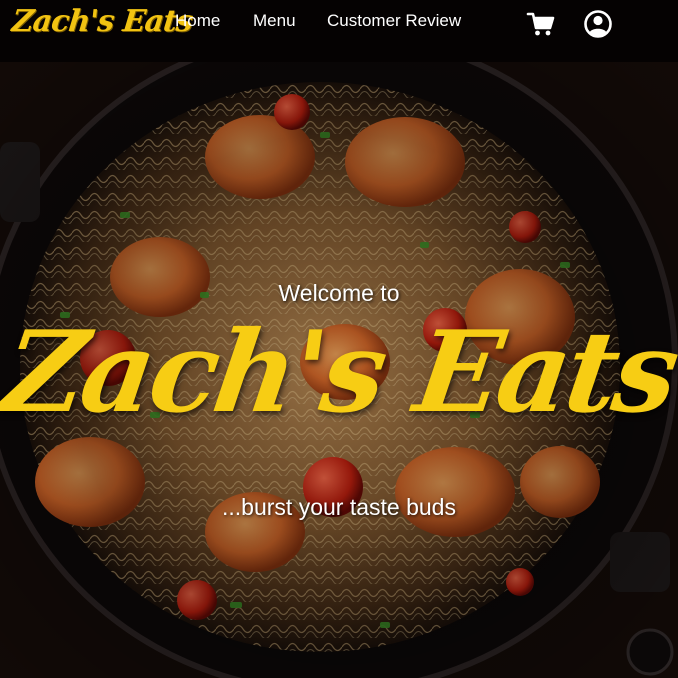 The height and width of the screenshot is (678, 678). Describe the element at coordinates (339, 507) in the screenshot. I see `hero-tagline: ...burst your taste buds` at that location.